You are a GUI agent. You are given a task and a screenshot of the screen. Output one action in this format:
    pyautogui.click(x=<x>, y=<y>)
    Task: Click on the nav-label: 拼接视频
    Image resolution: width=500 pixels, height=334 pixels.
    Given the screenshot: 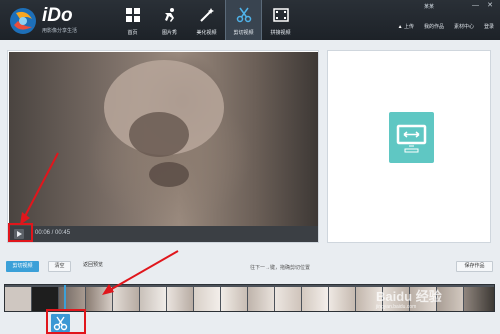 What is the action you would take?
    pyautogui.click(x=280, y=33)
    